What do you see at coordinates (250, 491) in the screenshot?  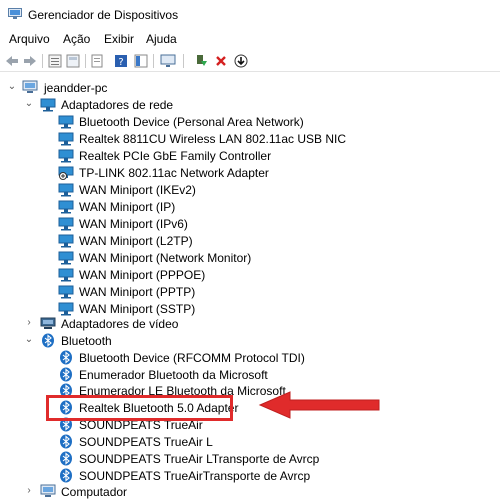 I see `group-computer: › Computador` at bounding box center [250, 491].